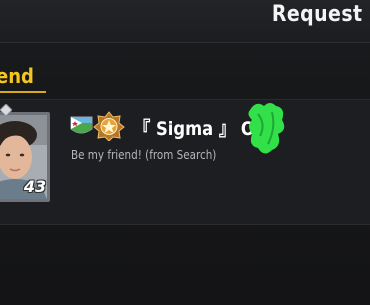 The width and height of the screenshot is (370, 305). What do you see at coordinates (6, 110) in the screenshot?
I see `frame-gem-icon` at bounding box center [6, 110].